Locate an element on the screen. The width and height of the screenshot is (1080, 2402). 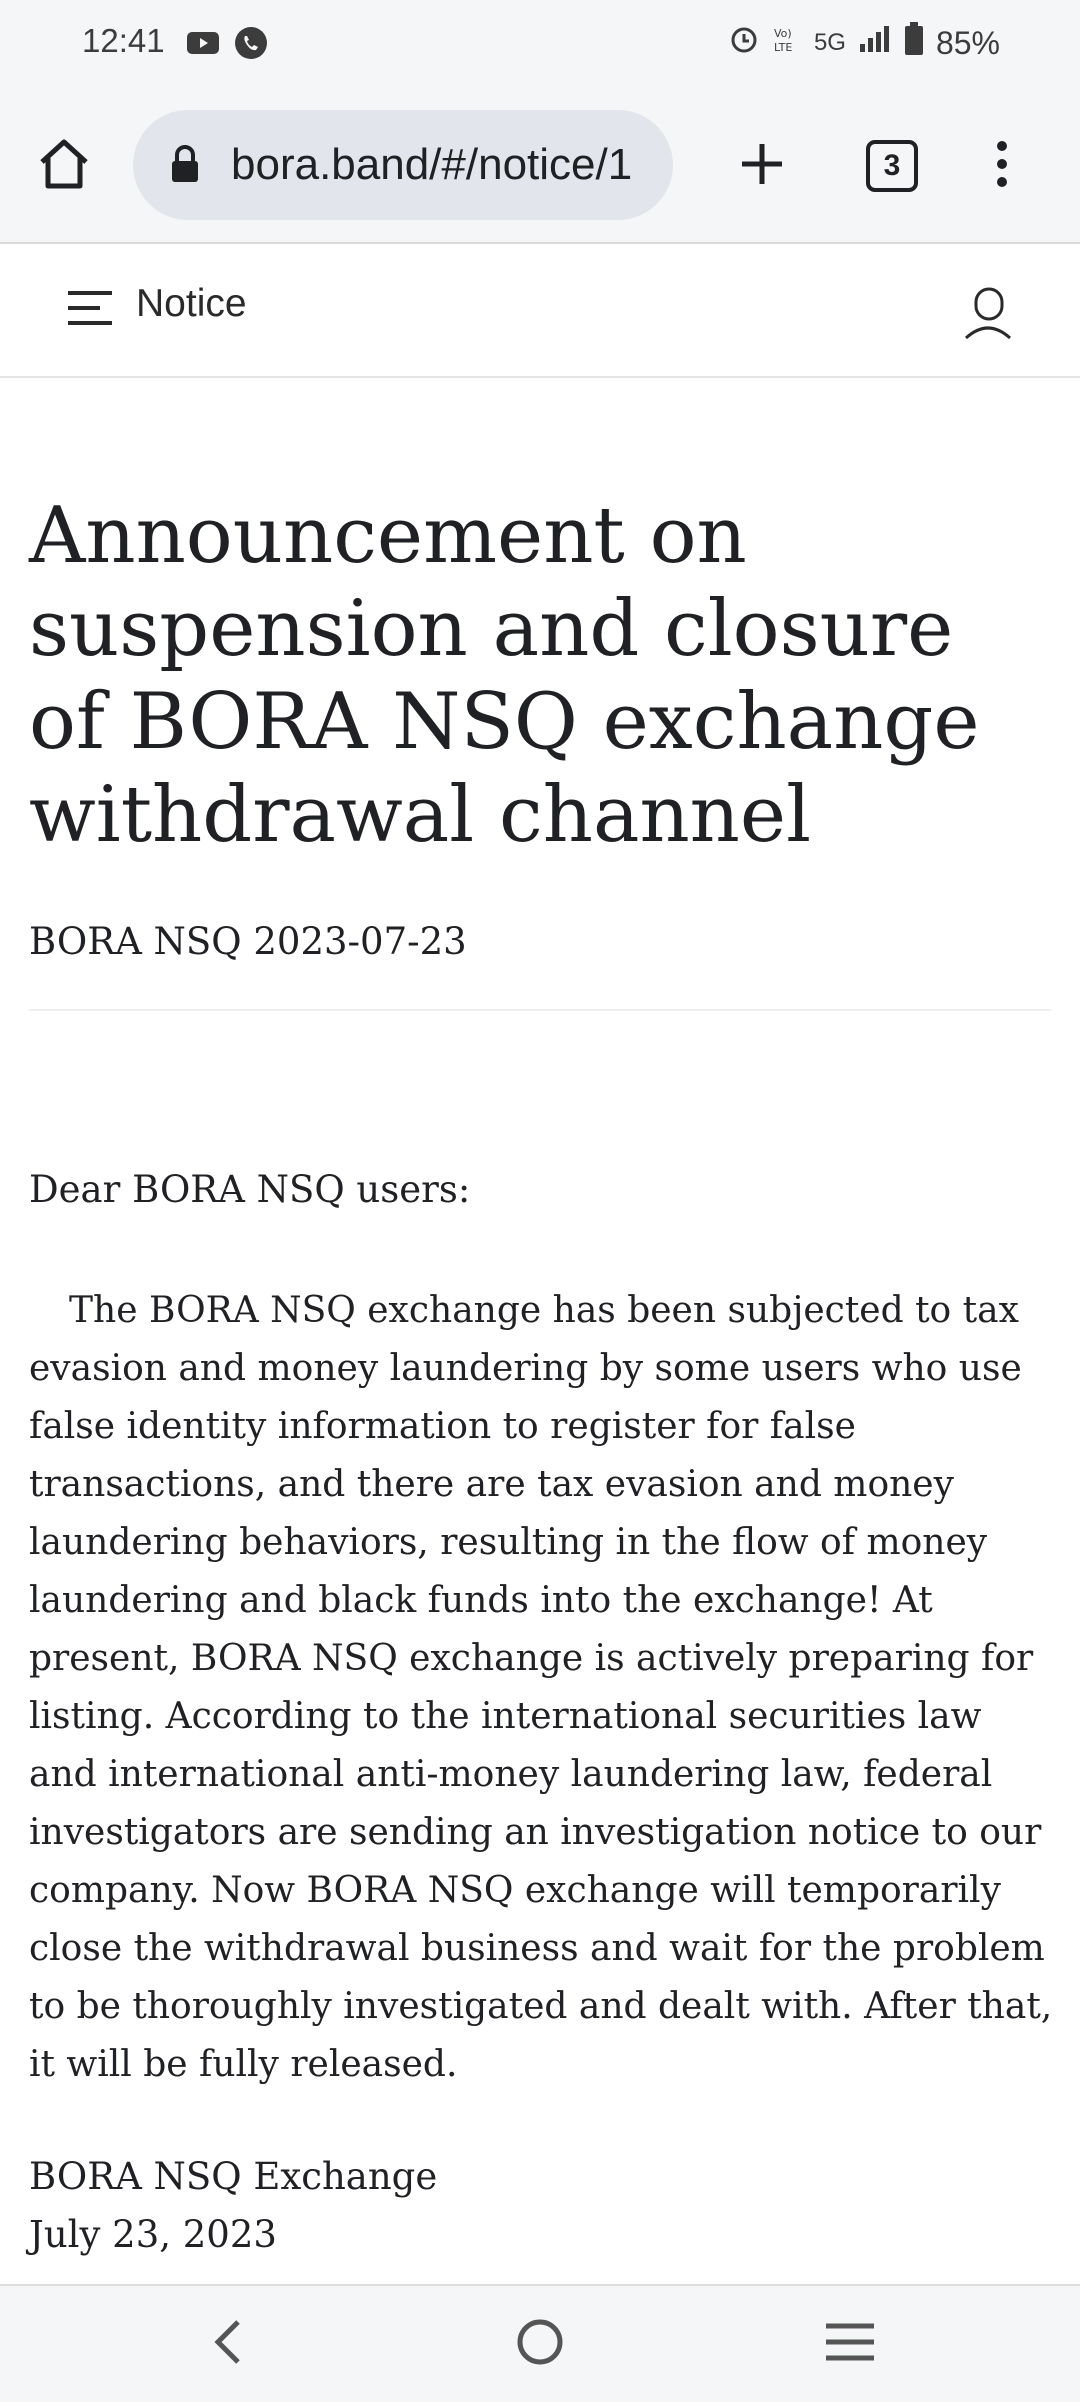
youtube-icon is located at coordinates (203, 45).